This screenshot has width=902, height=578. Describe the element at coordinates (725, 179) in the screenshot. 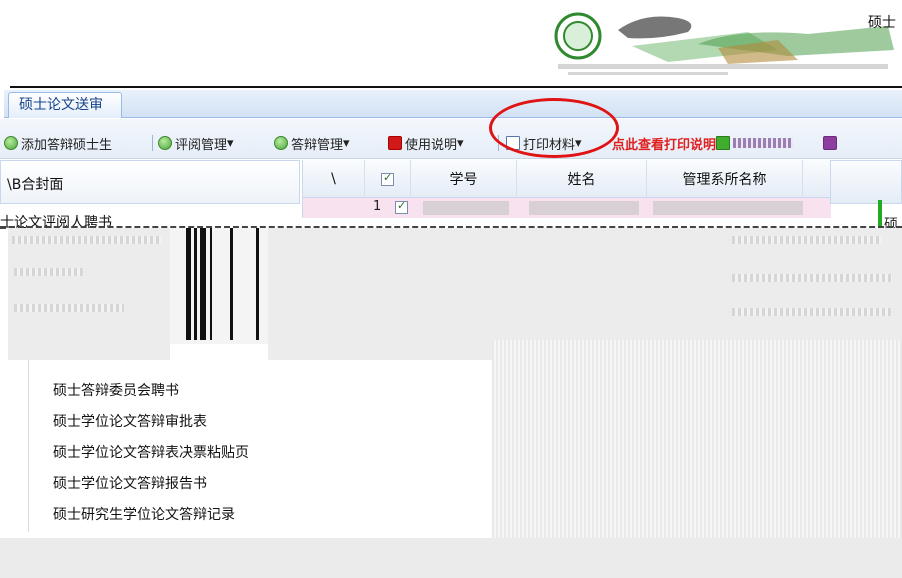

I see `column-header-department: 管理系所名称` at that location.